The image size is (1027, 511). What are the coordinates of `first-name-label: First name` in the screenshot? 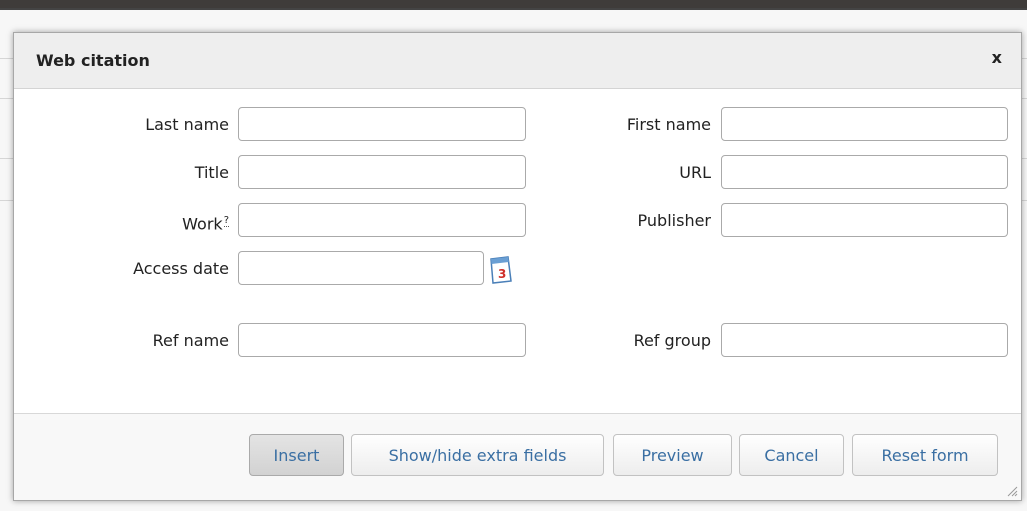 It's located at (668, 124).